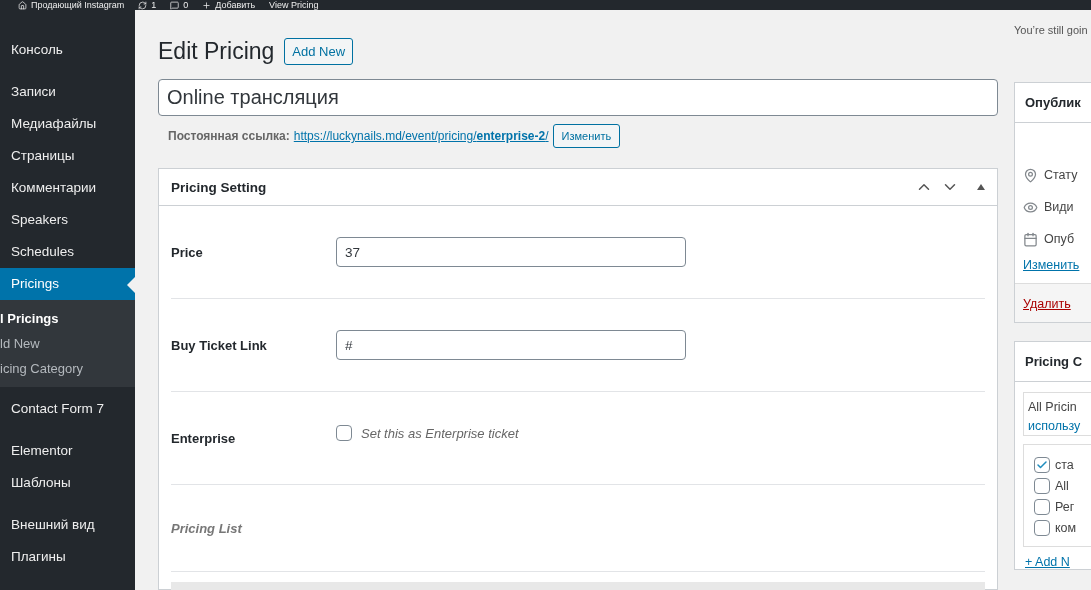 The image size is (1091, 590). What do you see at coordinates (219, 345) in the screenshot?
I see `field-label: Buy Ticket Link` at bounding box center [219, 345].